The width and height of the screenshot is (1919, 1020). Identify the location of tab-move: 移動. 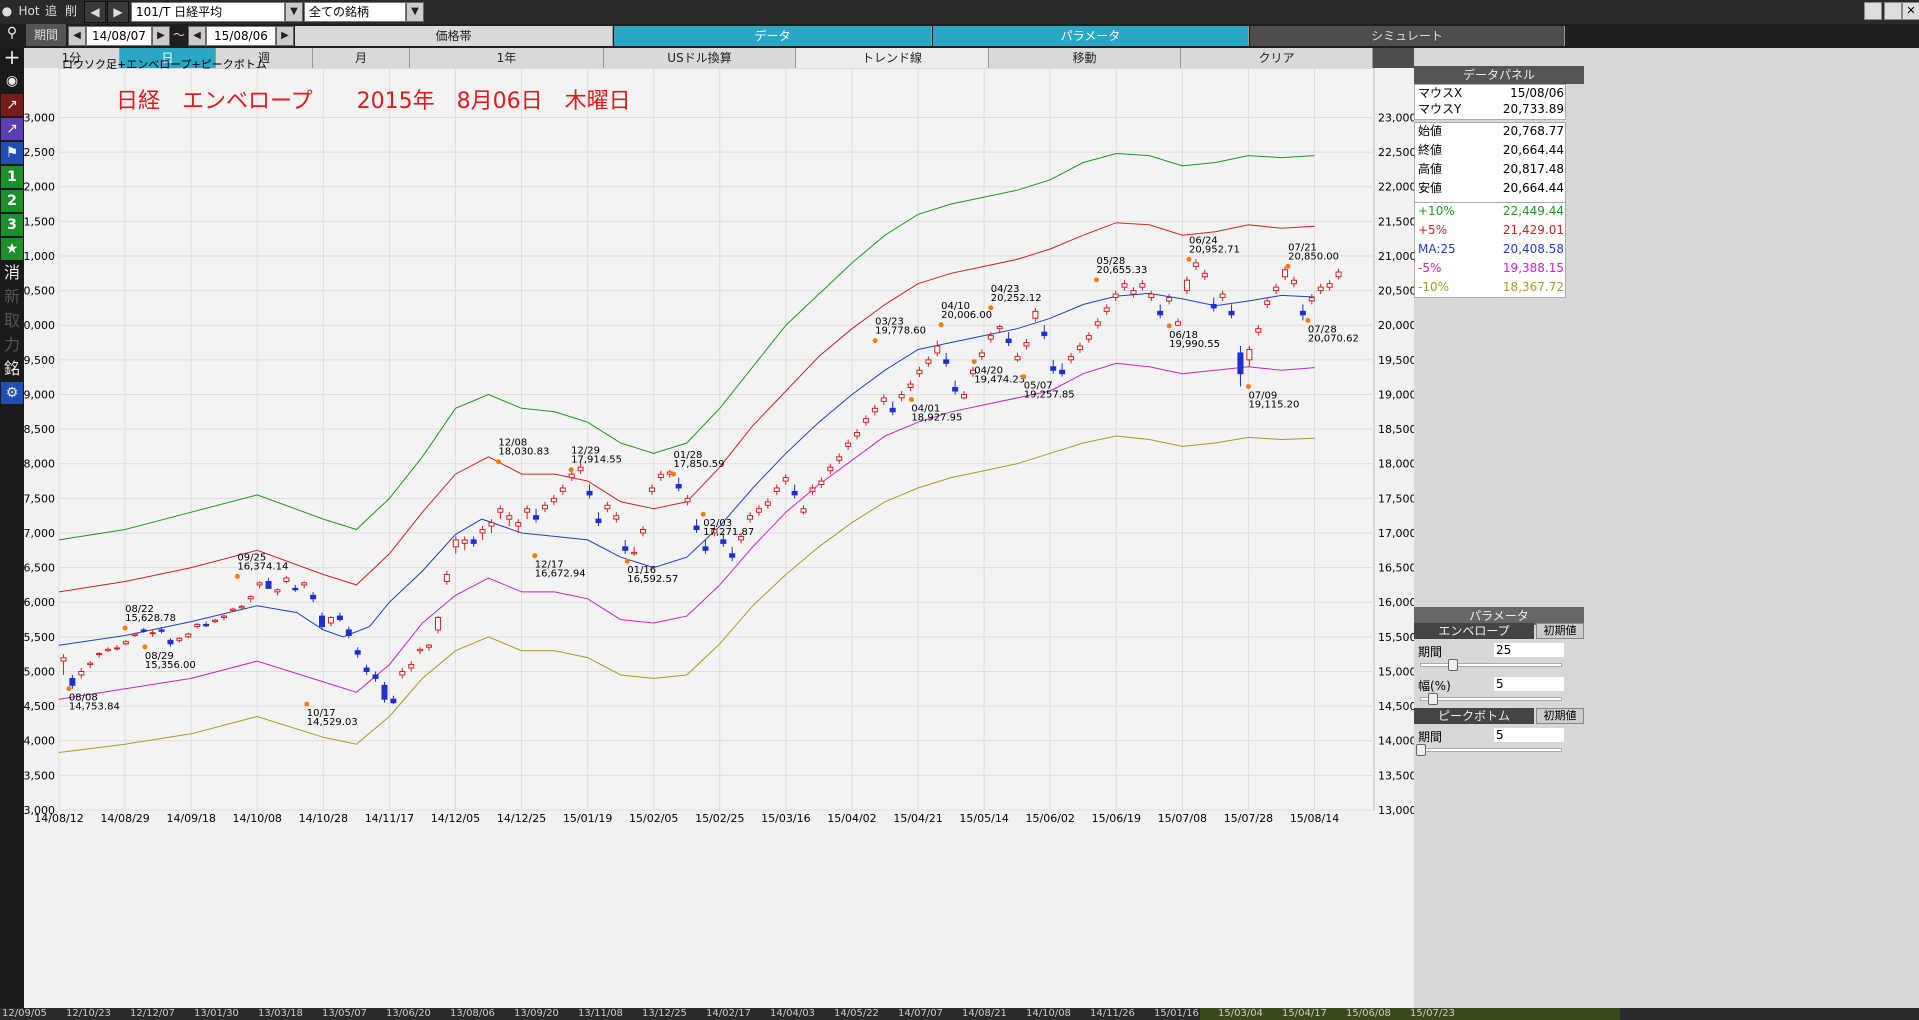
(1085, 58).